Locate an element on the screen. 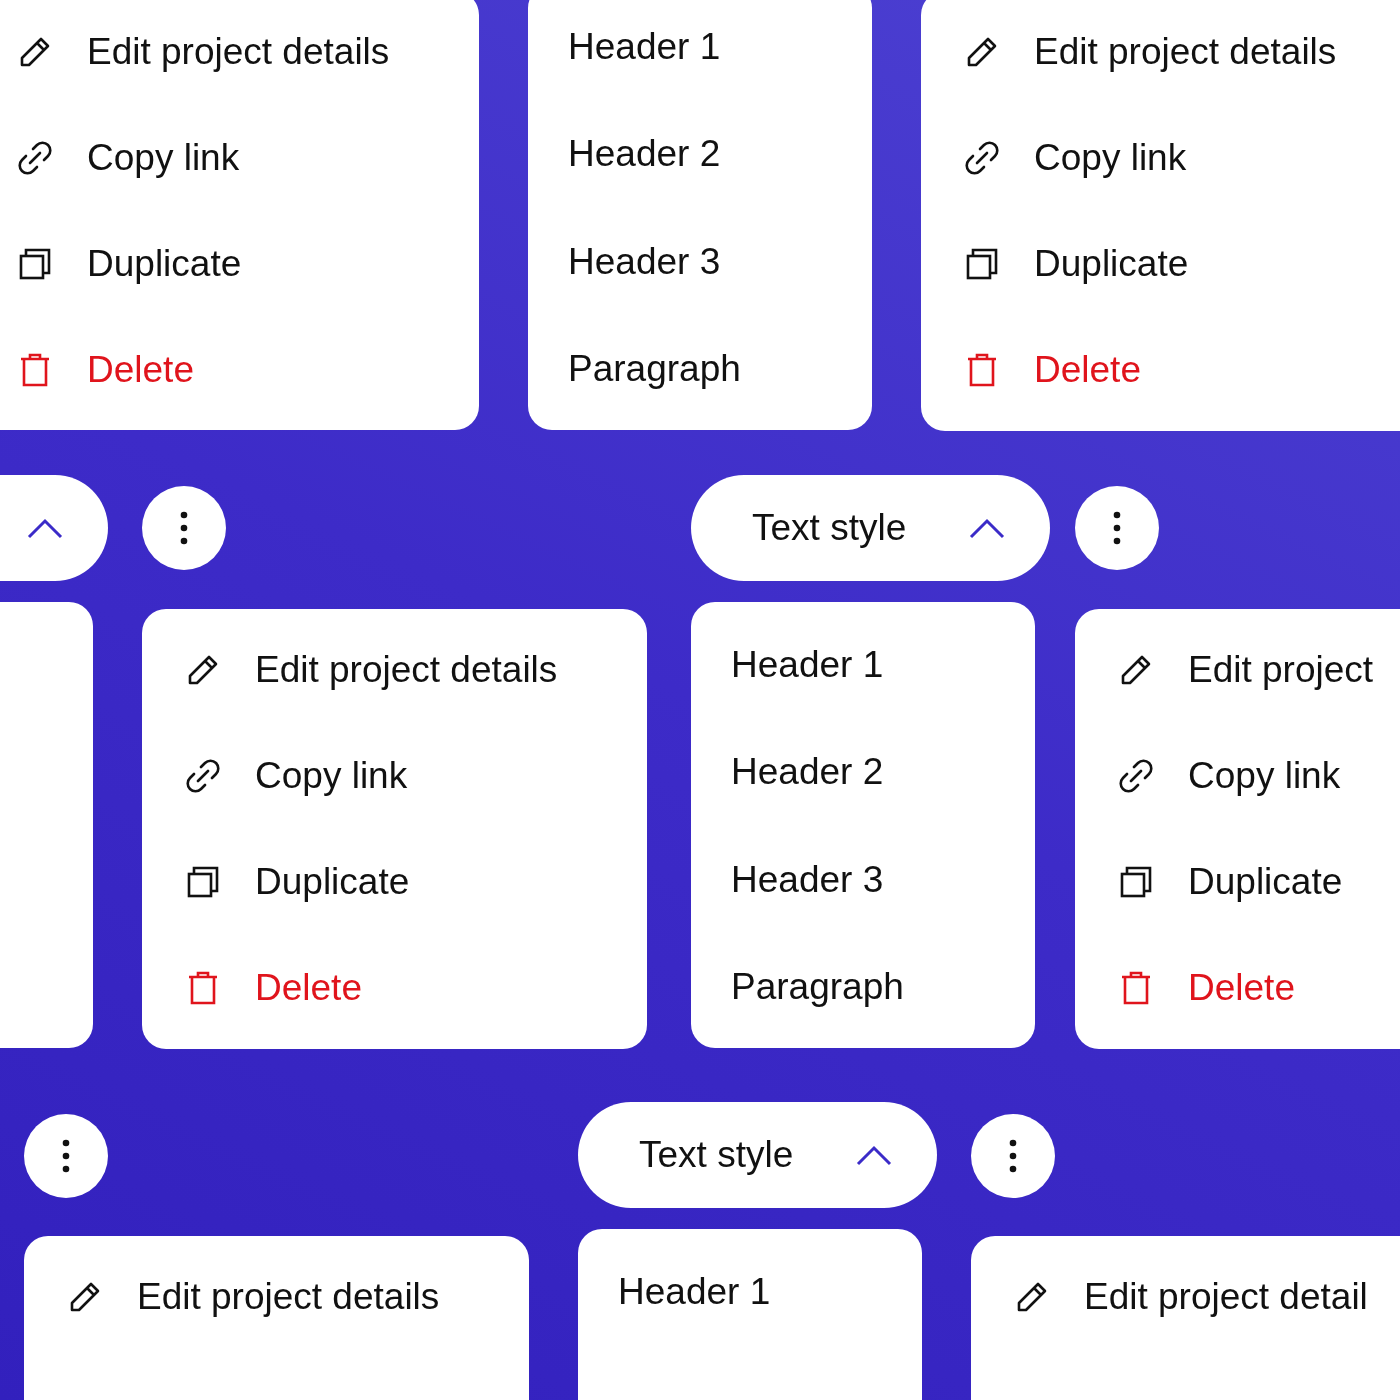 This screenshot has height=1400, width=1400. menu-item: Edit project is located at coordinates (1258, 670).